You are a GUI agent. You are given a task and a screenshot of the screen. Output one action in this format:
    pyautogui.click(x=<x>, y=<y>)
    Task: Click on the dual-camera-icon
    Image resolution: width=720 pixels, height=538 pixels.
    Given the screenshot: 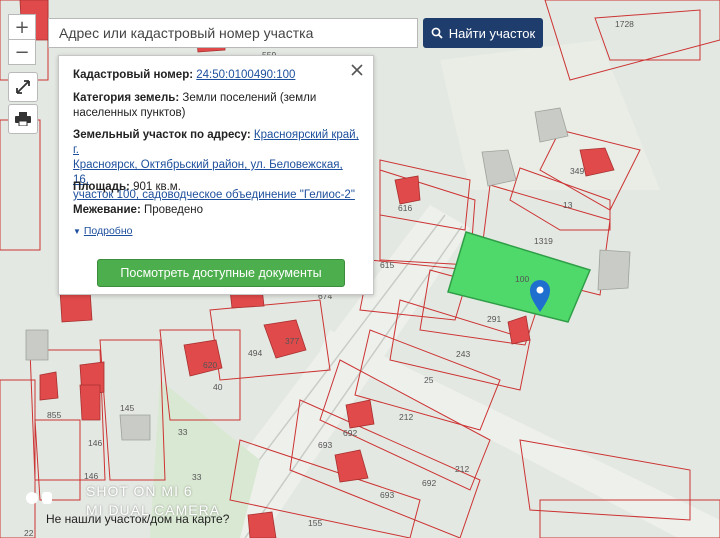 What is the action you would take?
    pyautogui.click(x=39, y=498)
    